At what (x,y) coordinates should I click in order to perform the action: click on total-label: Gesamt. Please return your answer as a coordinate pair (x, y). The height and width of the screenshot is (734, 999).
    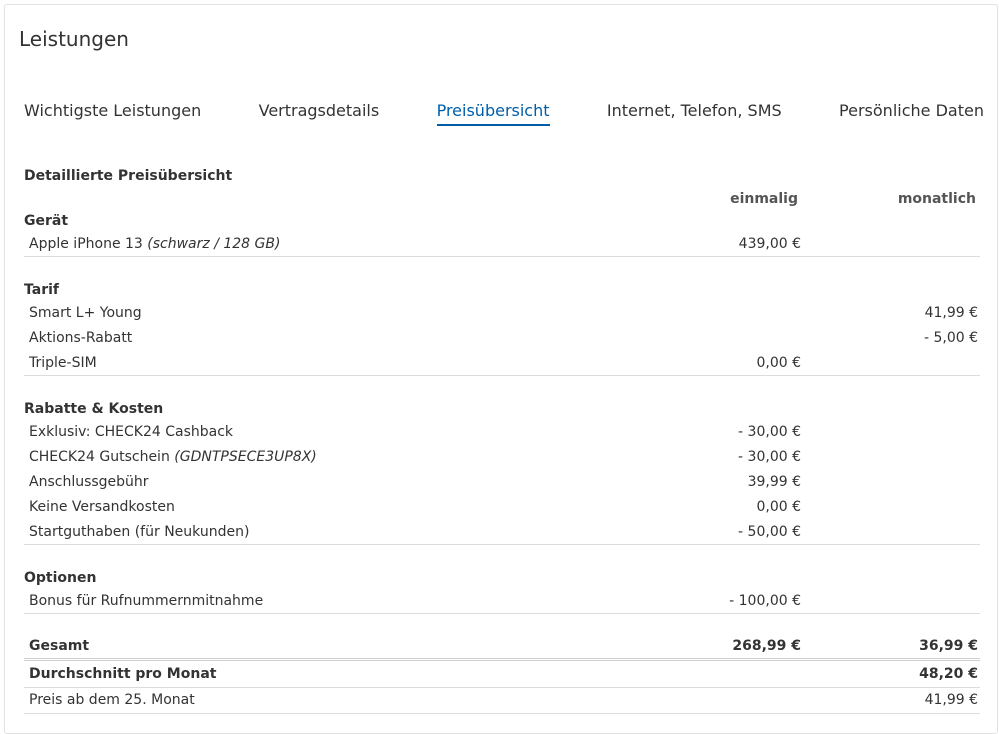
    Looking at the image, I should click on (59, 646).